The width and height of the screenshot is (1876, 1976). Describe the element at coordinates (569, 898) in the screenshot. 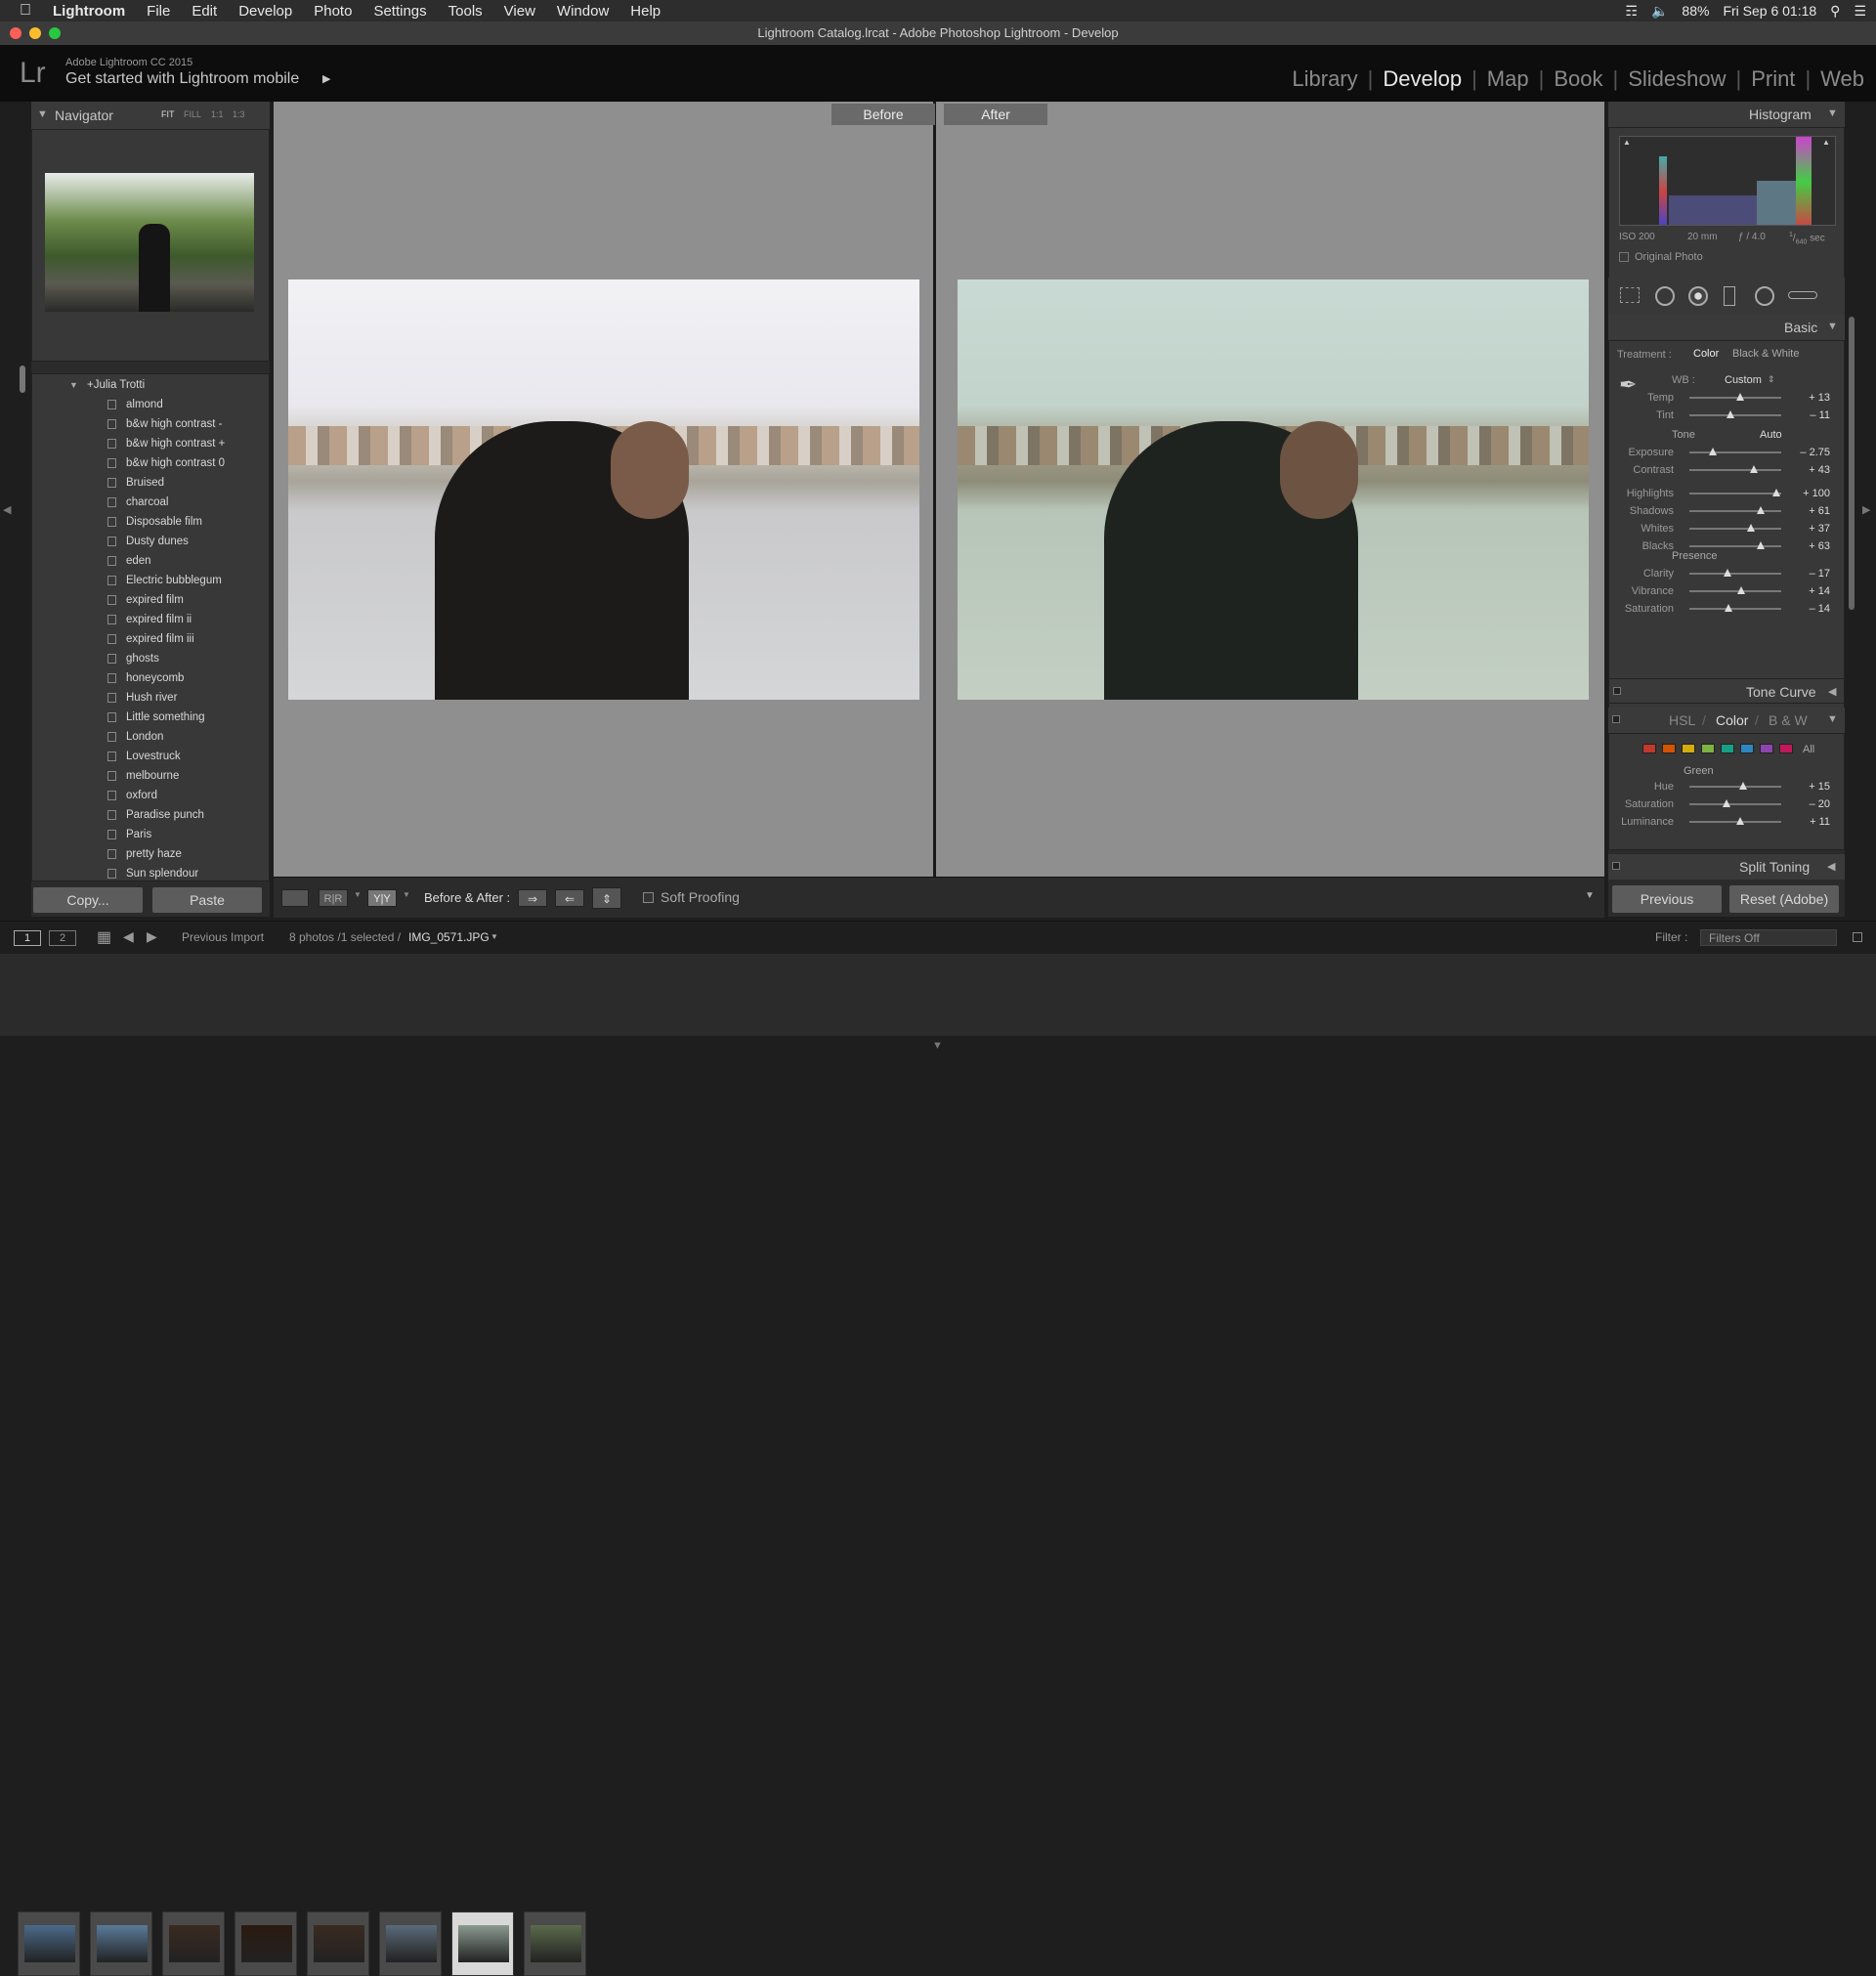

I see `copy-after-to-before-button: ⇐` at that location.